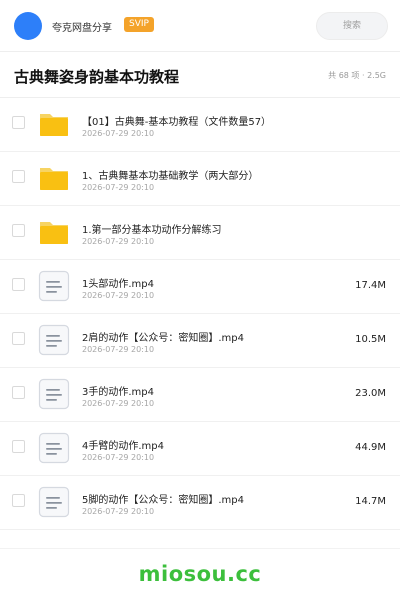  I want to click on file-name: 1.第一部分基本功动作分解练习, so click(152, 228).